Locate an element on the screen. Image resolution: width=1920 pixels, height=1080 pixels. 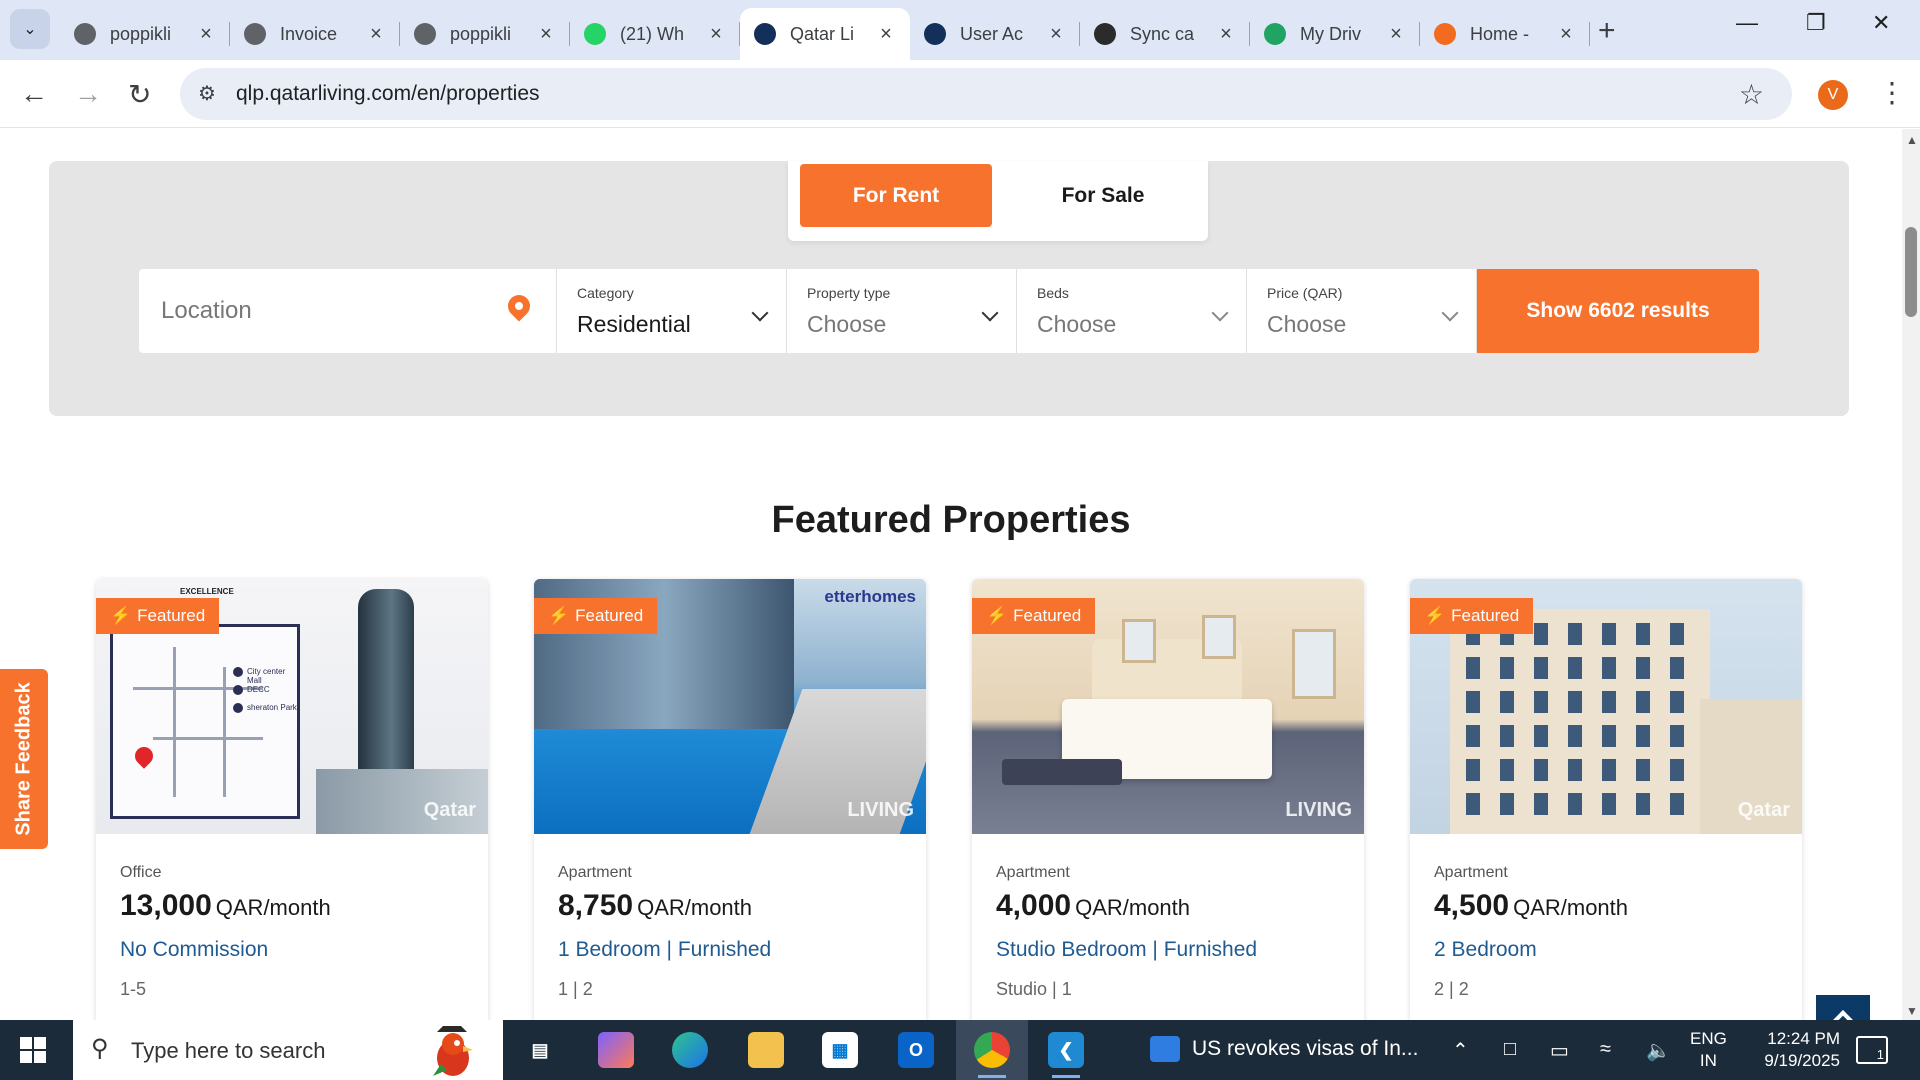
edge-icon is located at coordinates (690, 1050).